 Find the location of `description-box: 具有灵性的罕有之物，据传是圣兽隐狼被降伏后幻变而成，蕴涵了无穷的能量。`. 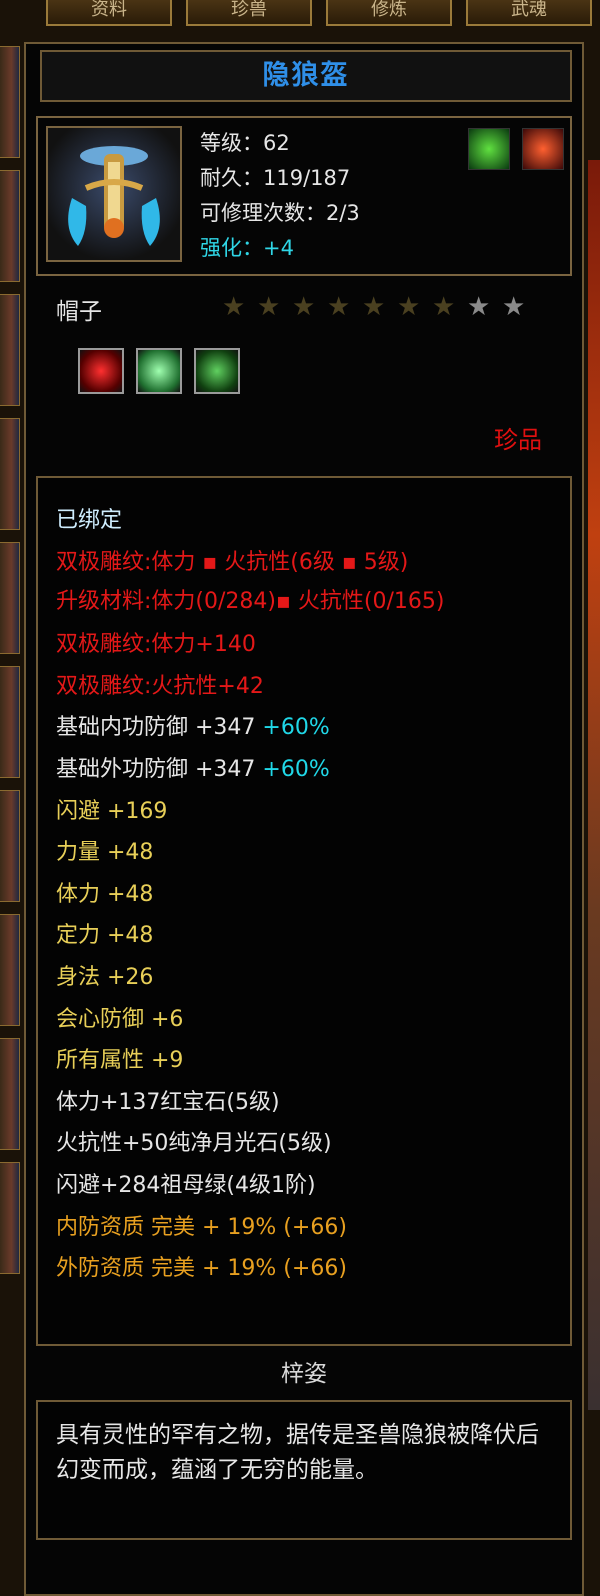

description-box: 具有灵性的罕有之物，据传是圣兽隐狼被降伏后幻变而成，蕴涵了无穷的能量。 is located at coordinates (304, 1470).